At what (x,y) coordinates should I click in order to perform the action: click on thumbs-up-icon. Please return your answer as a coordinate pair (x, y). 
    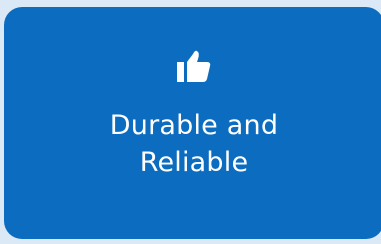
    Looking at the image, I should click on (194, 66).